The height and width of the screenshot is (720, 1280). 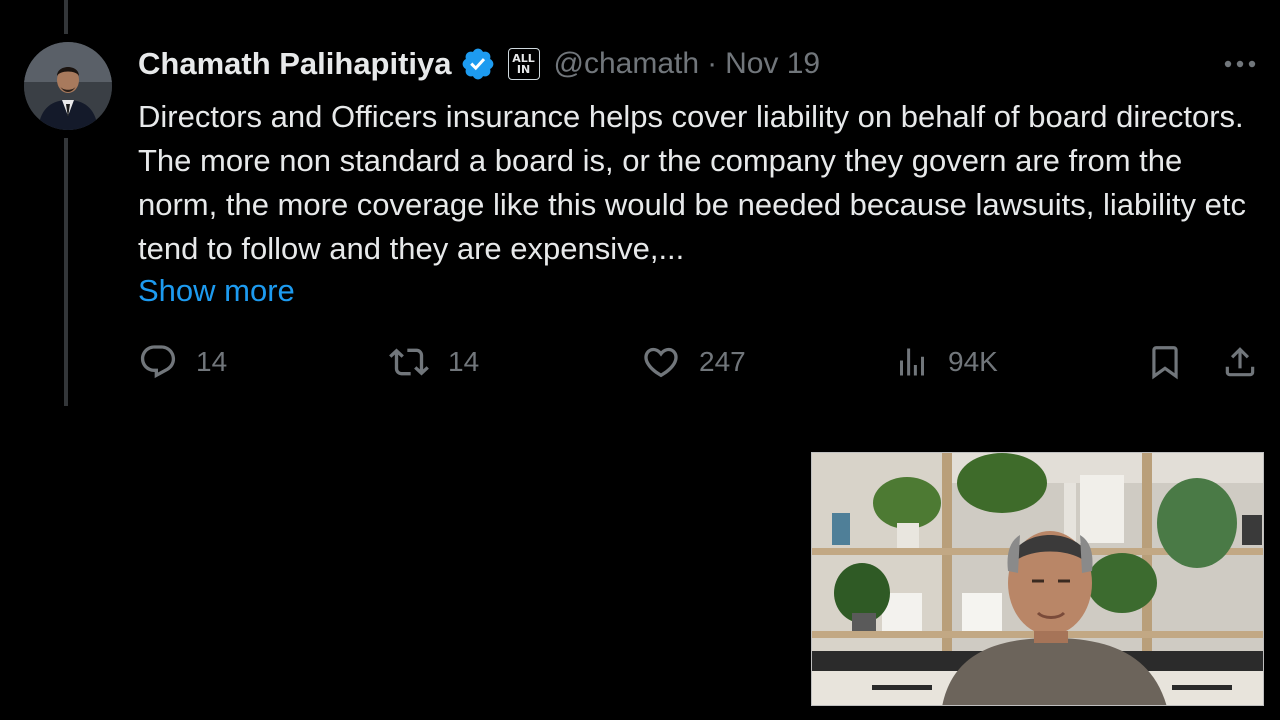 I want to click on bookmark-button, so click(x=1165, y=362).